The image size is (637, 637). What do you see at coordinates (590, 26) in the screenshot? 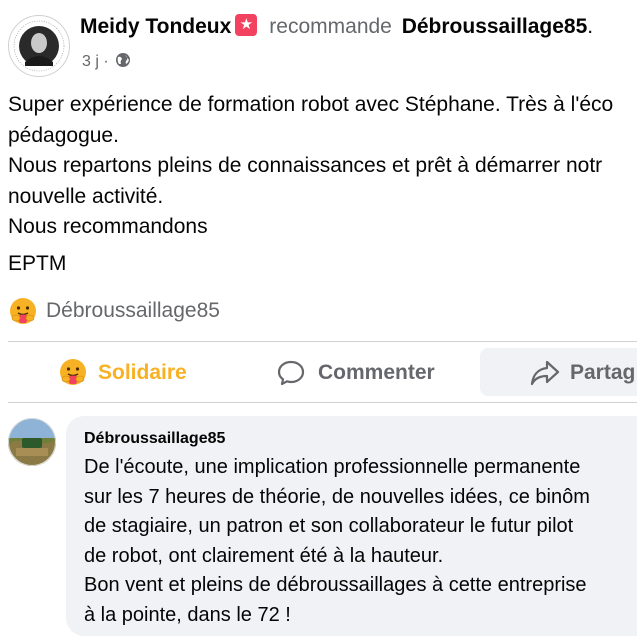
I see `page-suffix: .` at bounding box center [590, 26].